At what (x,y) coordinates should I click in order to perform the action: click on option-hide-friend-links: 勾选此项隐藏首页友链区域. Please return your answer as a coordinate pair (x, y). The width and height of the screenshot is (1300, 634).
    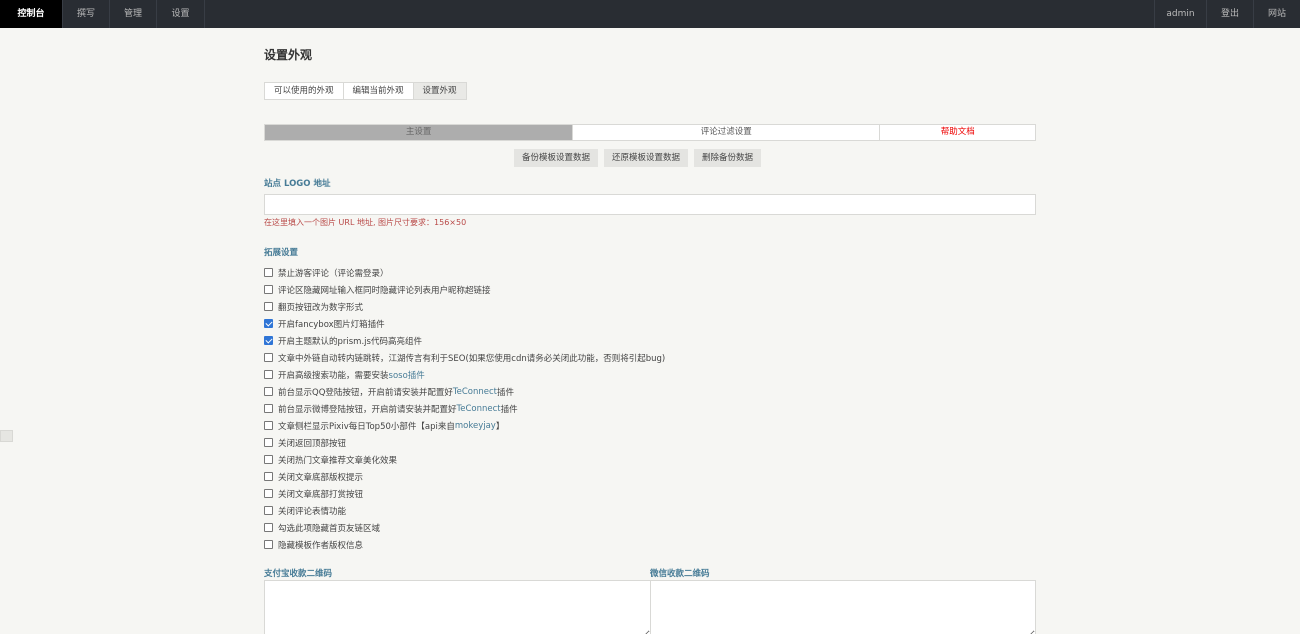
    Looking at the image, I should click on (464, 527).